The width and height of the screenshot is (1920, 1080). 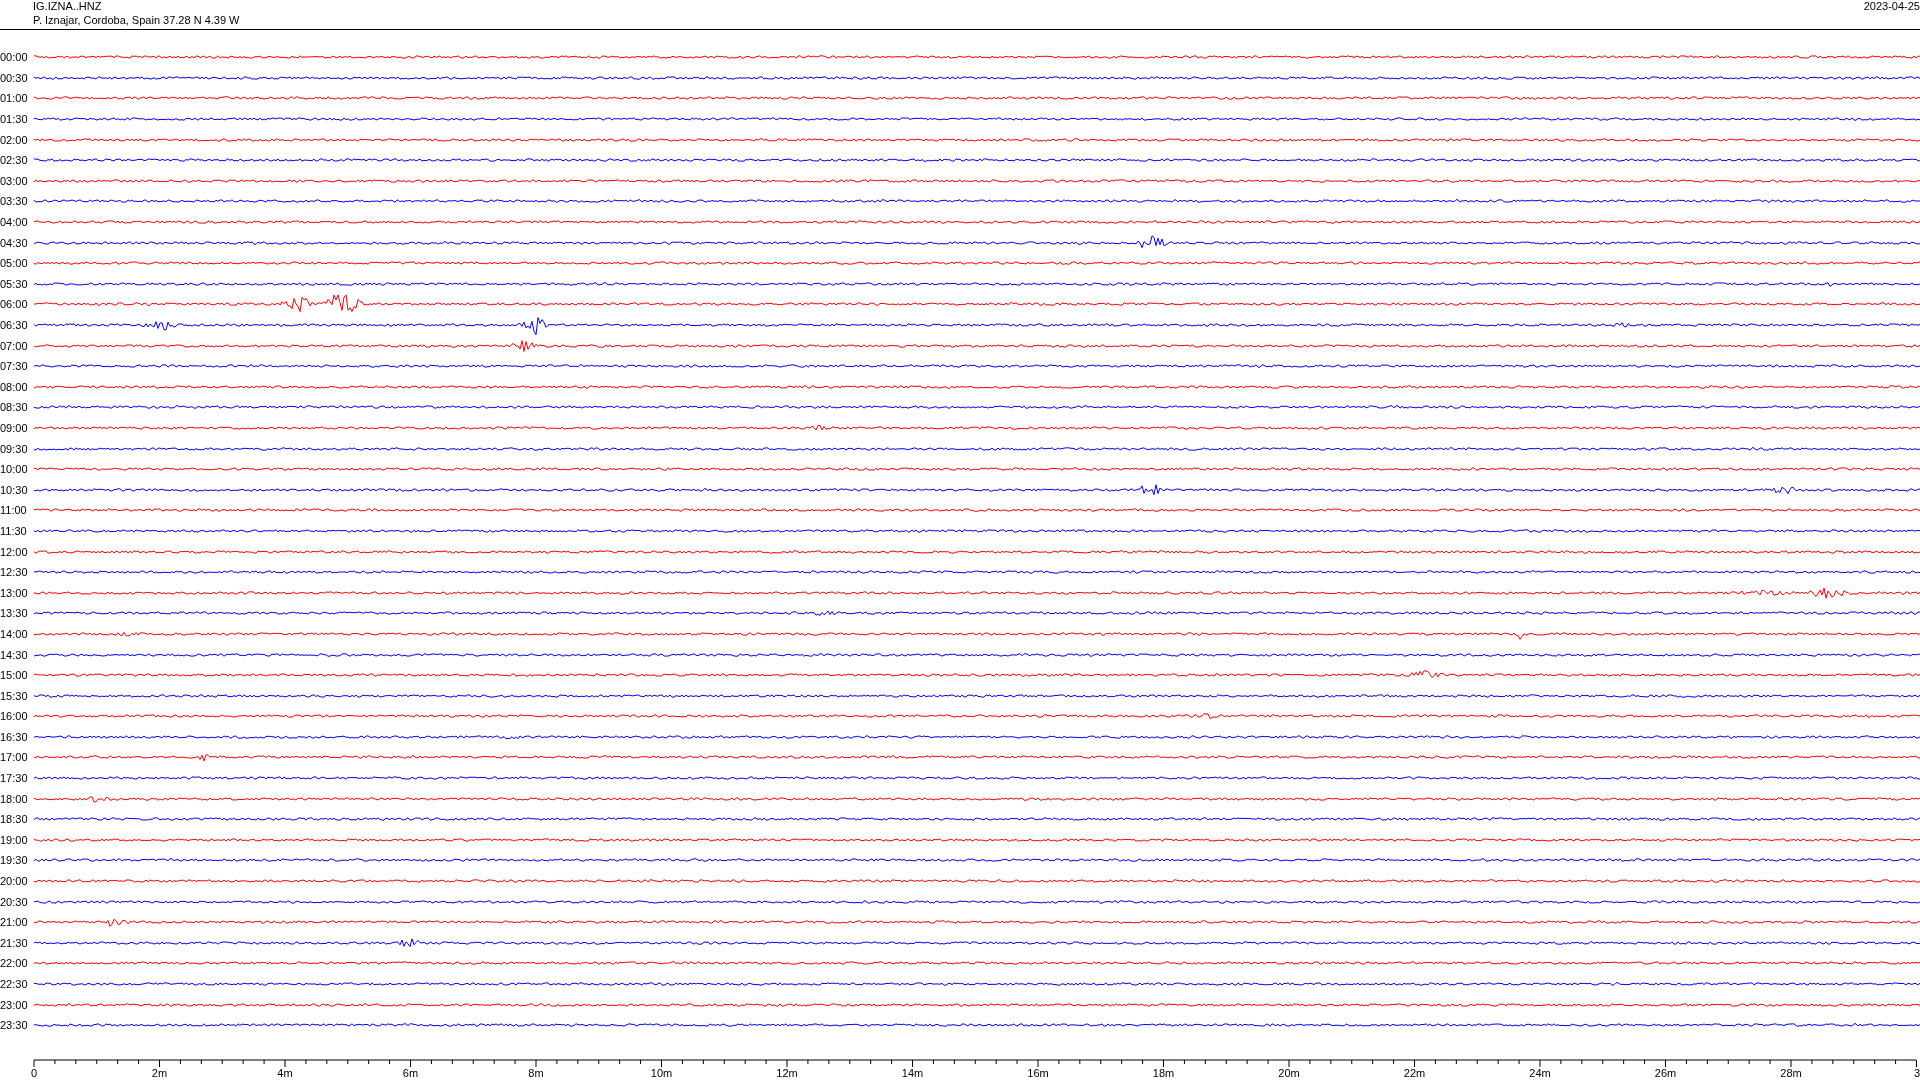 What do you see at coordinates (536, 1072) in the screenshot?
I see `axis-tick-label: 8m` at bounding box center [536, 1072].